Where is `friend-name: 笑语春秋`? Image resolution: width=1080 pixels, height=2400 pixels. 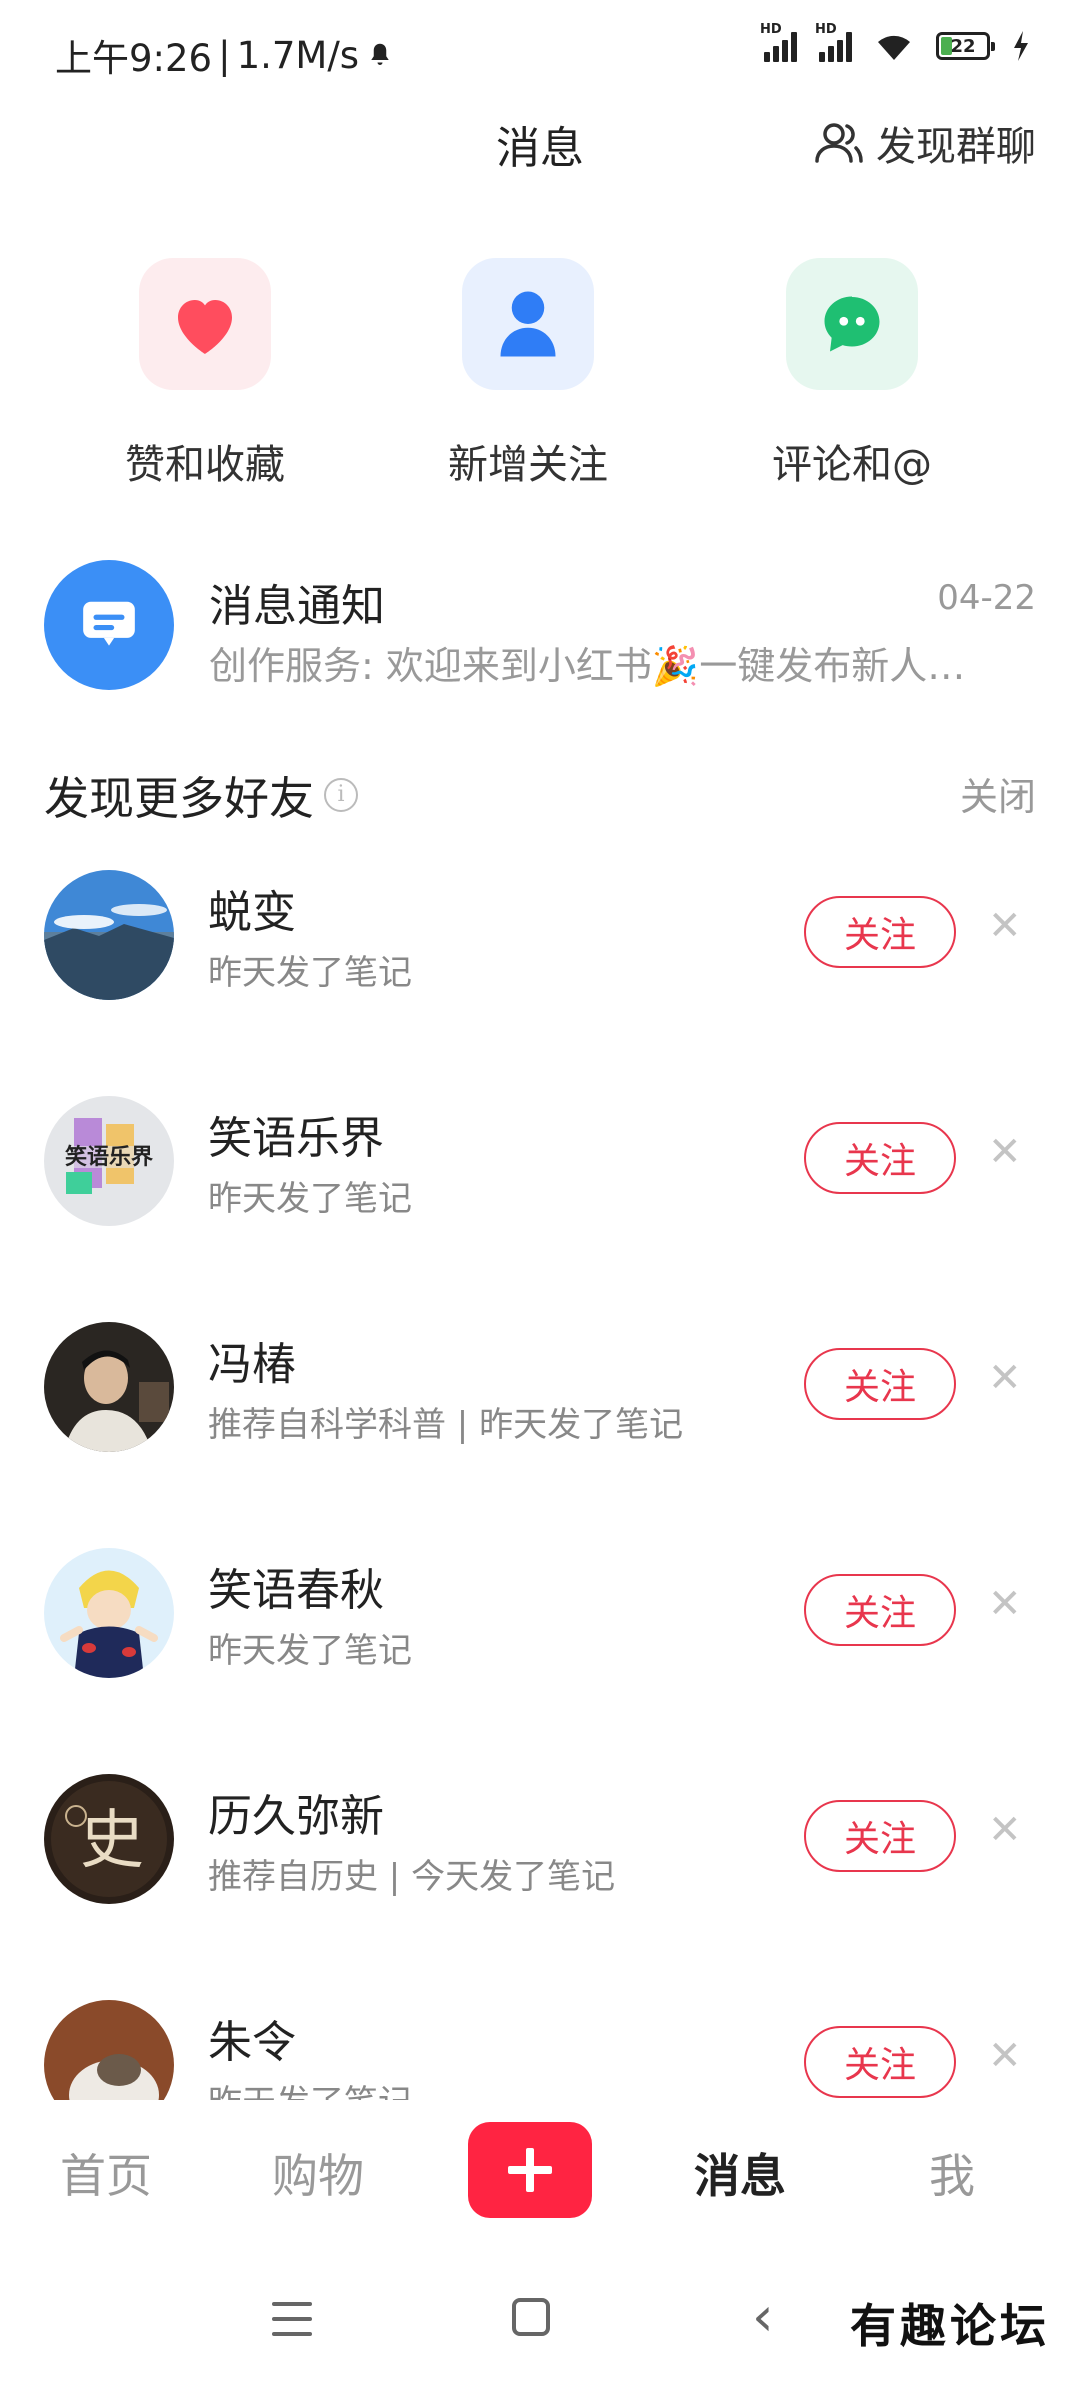 friend-name: 笑语春秋 is located at coordinates (296, 1590).